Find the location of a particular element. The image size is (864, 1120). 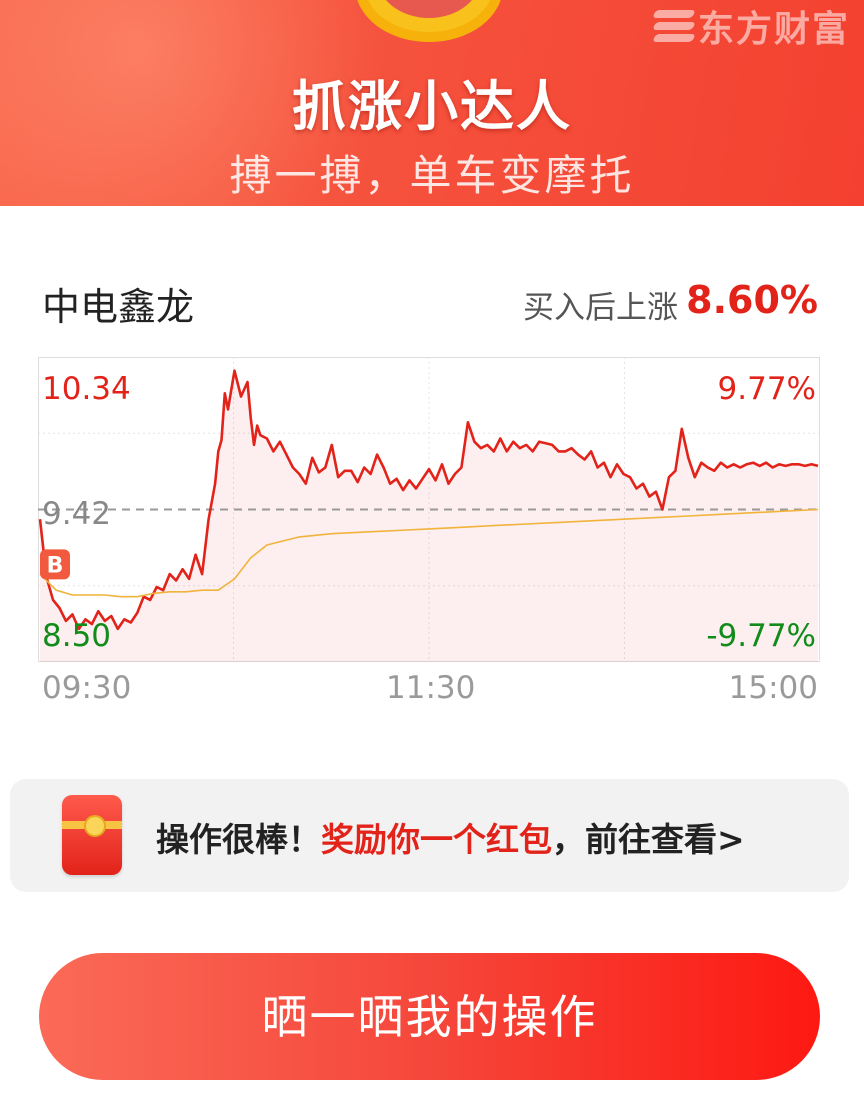

brand-logo: 东方财富 is located at coordinates (751, 26).